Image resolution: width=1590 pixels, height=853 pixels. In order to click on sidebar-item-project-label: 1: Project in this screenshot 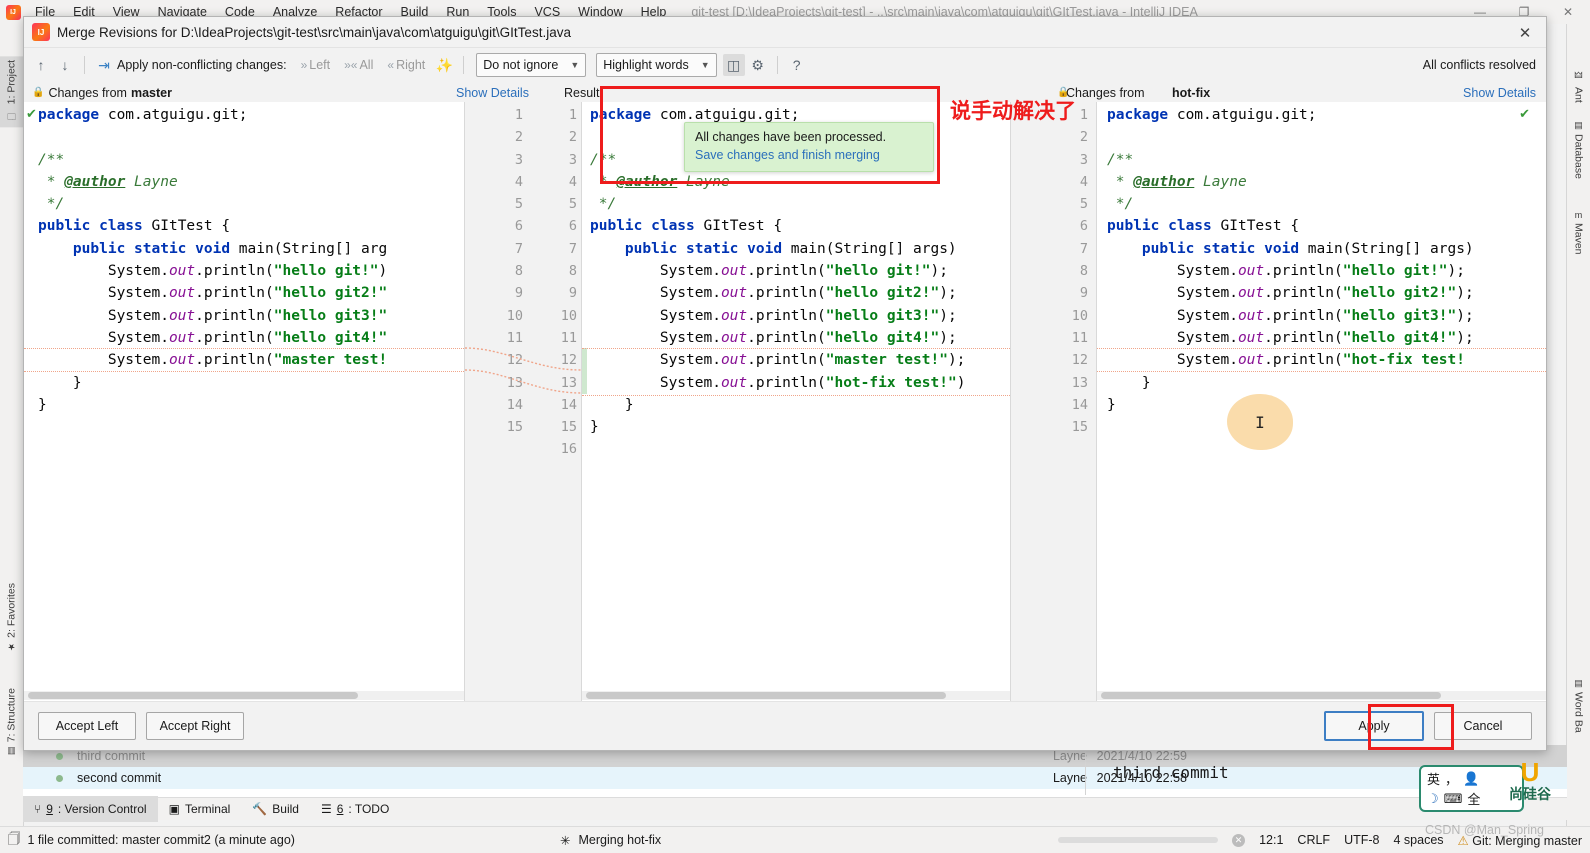, I will do `click(11, 82)`.